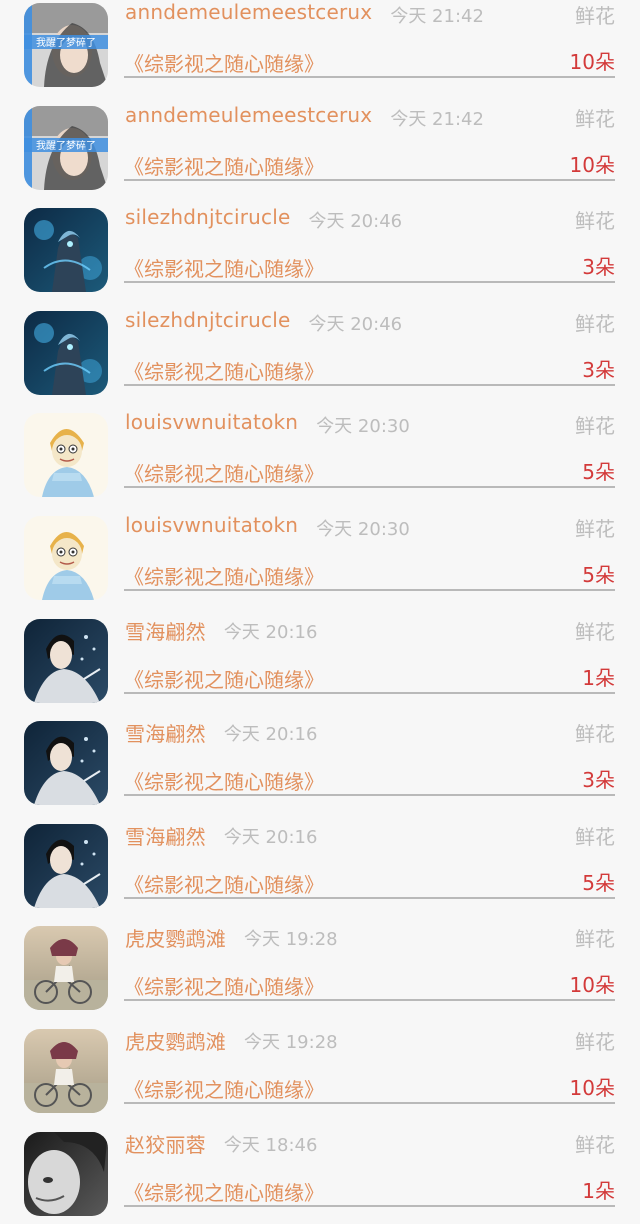 The width and height of the screenshot is (640, 1224). Describe the element at coordinates (165, 1143) in the screenshot. I see `username: 赵狡丽蓉` at that location.